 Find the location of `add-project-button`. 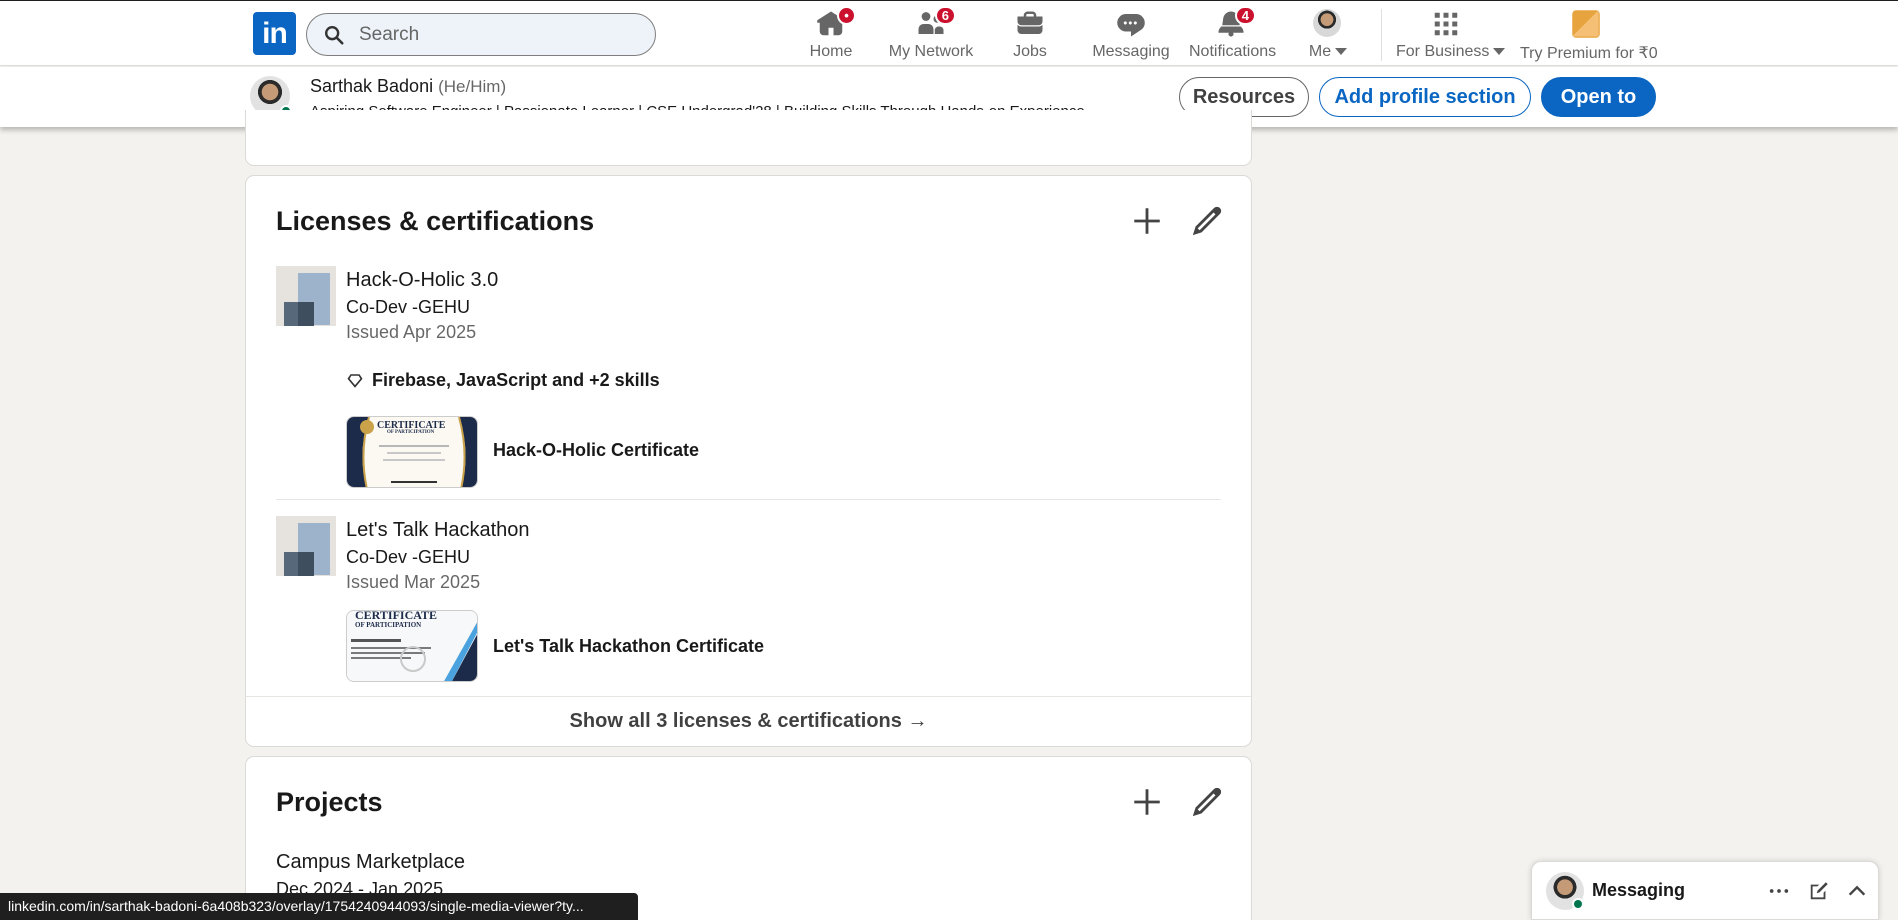

add-project-button is located at coordinates (1147, 802).